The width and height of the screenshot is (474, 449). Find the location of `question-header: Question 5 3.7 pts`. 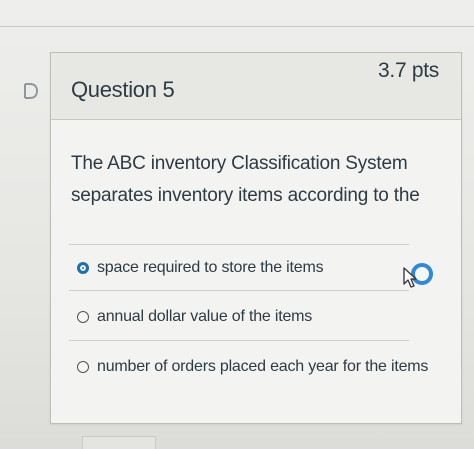

question-header: Question 5 3.7 pts is located at coordinates (256, 86).